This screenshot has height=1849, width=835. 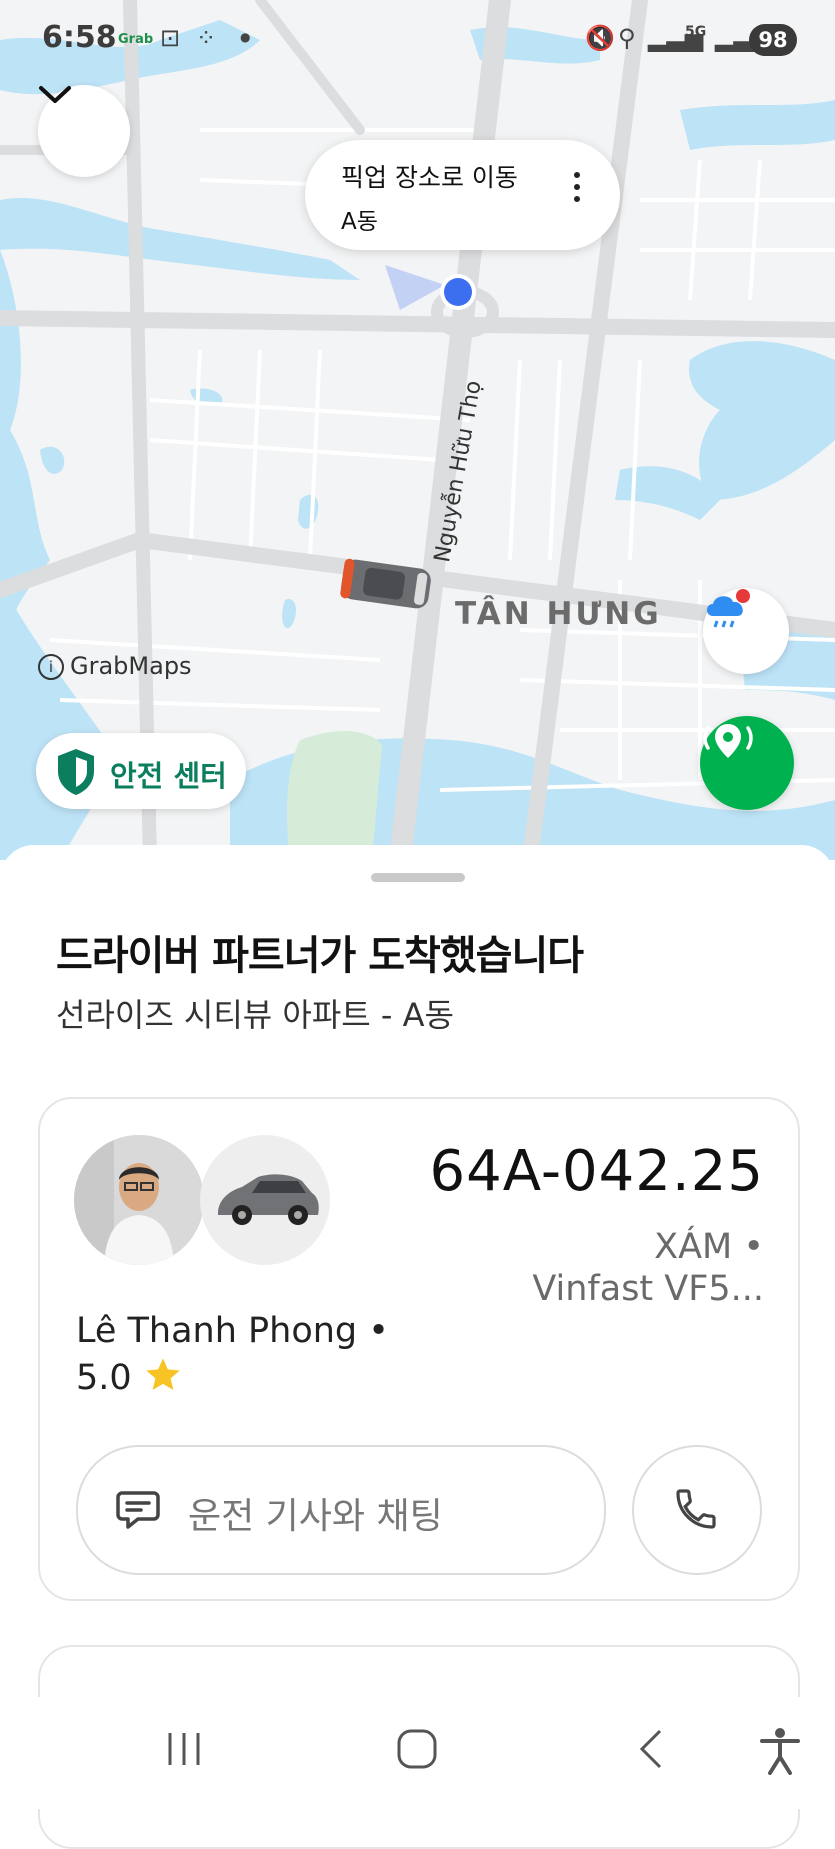 What do you see at coordinates (600, 38) in the screenshot?
I see `mute-icon: 🔇` at bounding box center [600, 38].